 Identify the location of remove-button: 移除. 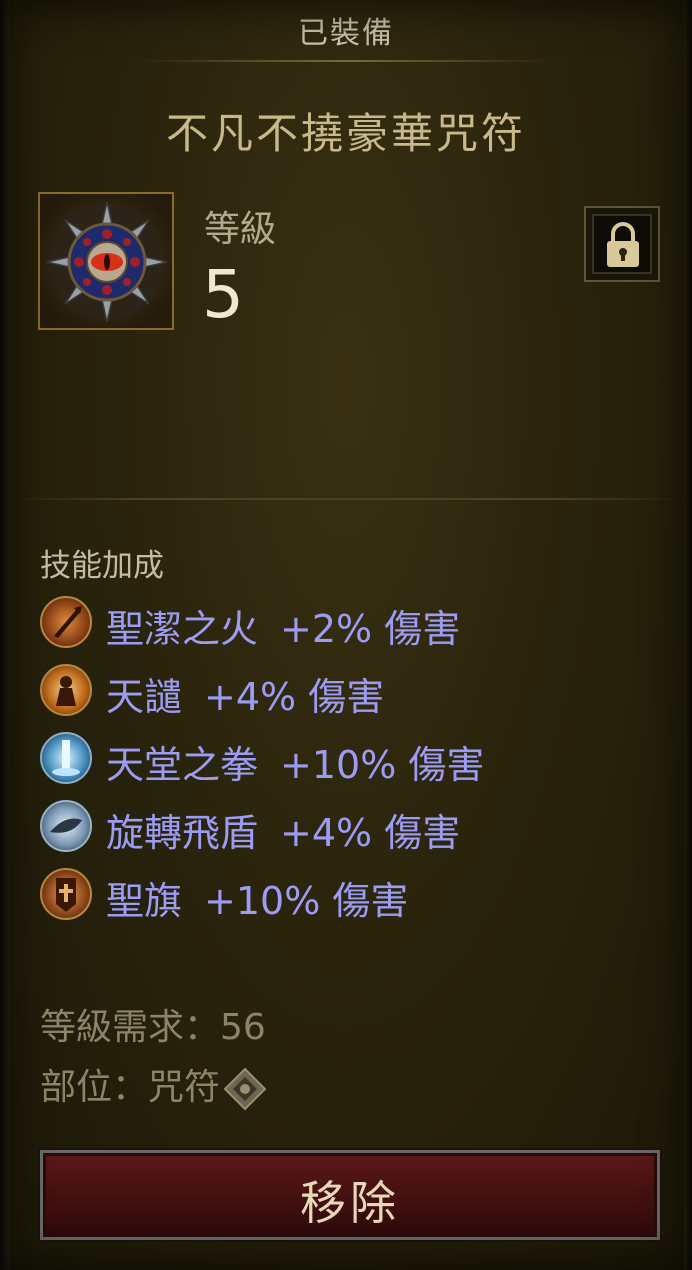
(350, 1195).